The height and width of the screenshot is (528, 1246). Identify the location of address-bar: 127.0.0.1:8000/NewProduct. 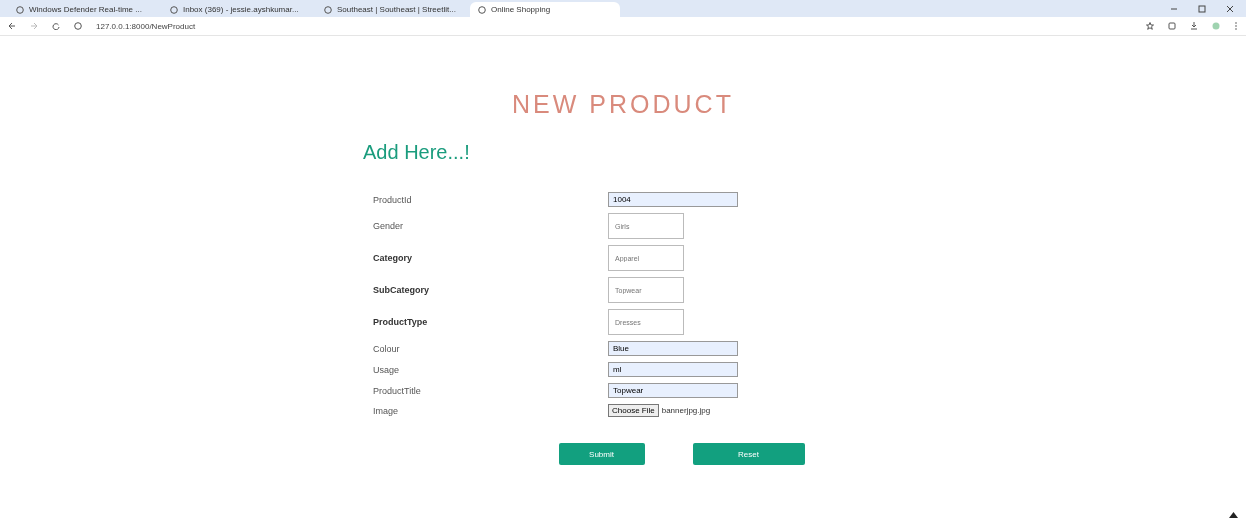
(146, 26).